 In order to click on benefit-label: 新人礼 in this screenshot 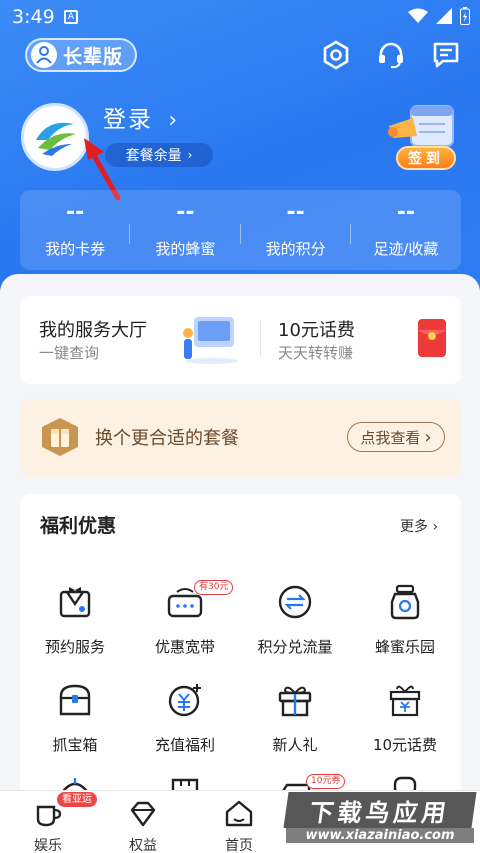, I will do `click(295, 745)`.